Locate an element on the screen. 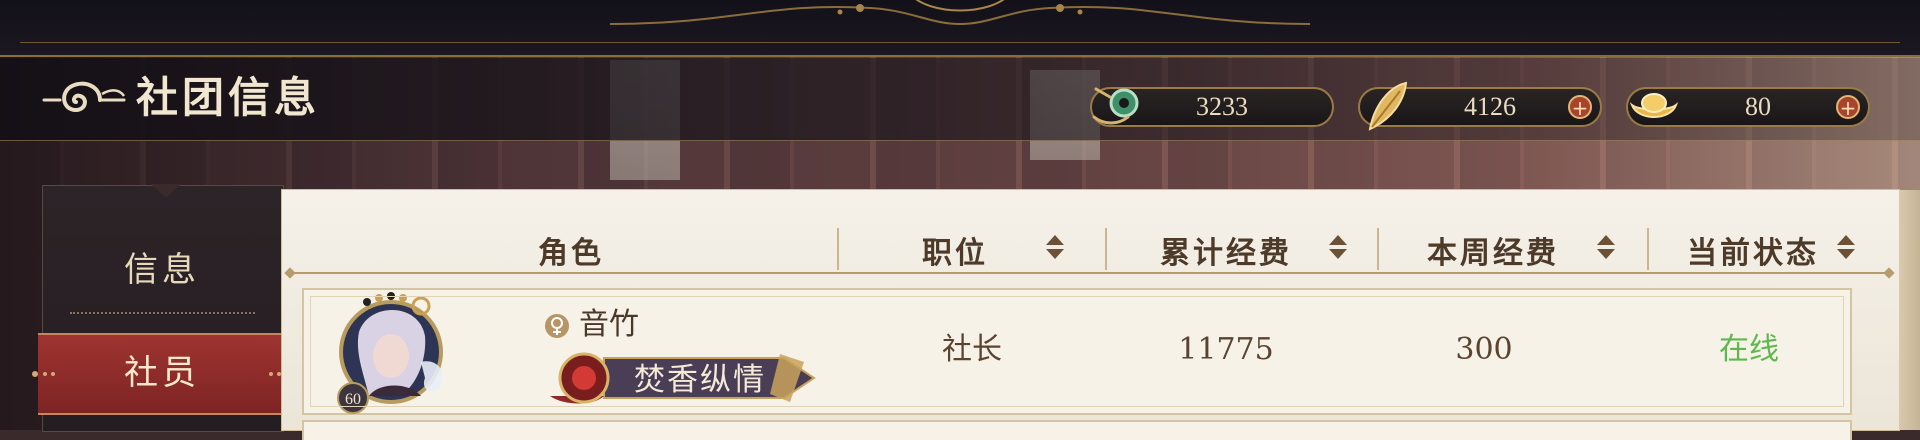 This screenshot has width=1920, height=440. member-name: 音竹 is located at coordinates (609, 324).